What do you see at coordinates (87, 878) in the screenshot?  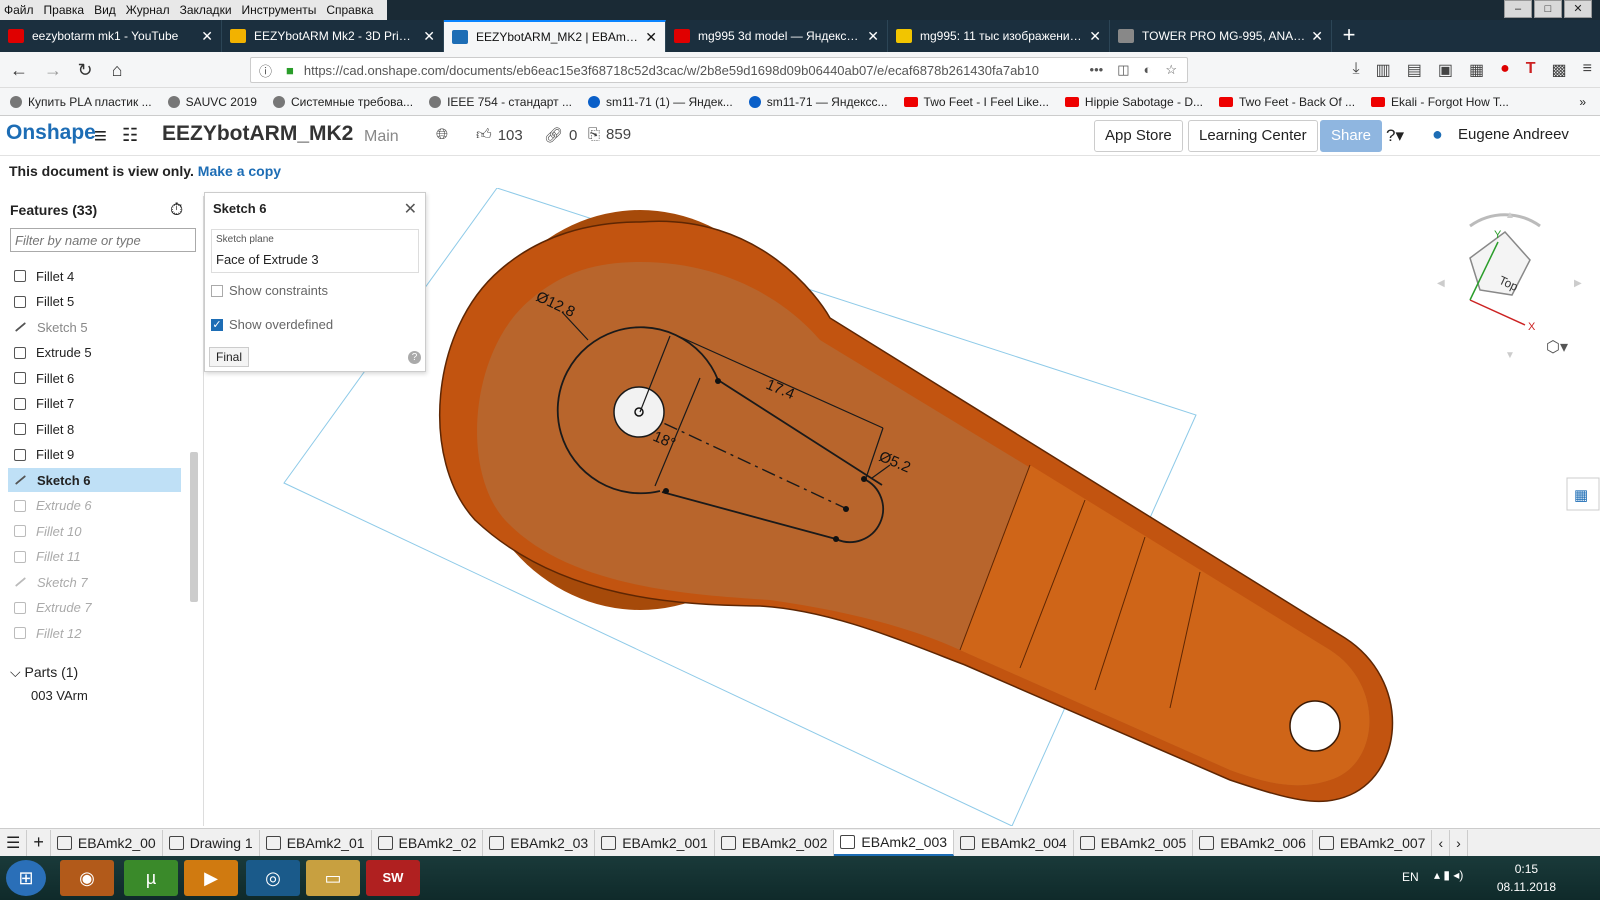 I see `firefox-icon: ◉` at bounding box center [87, 878].